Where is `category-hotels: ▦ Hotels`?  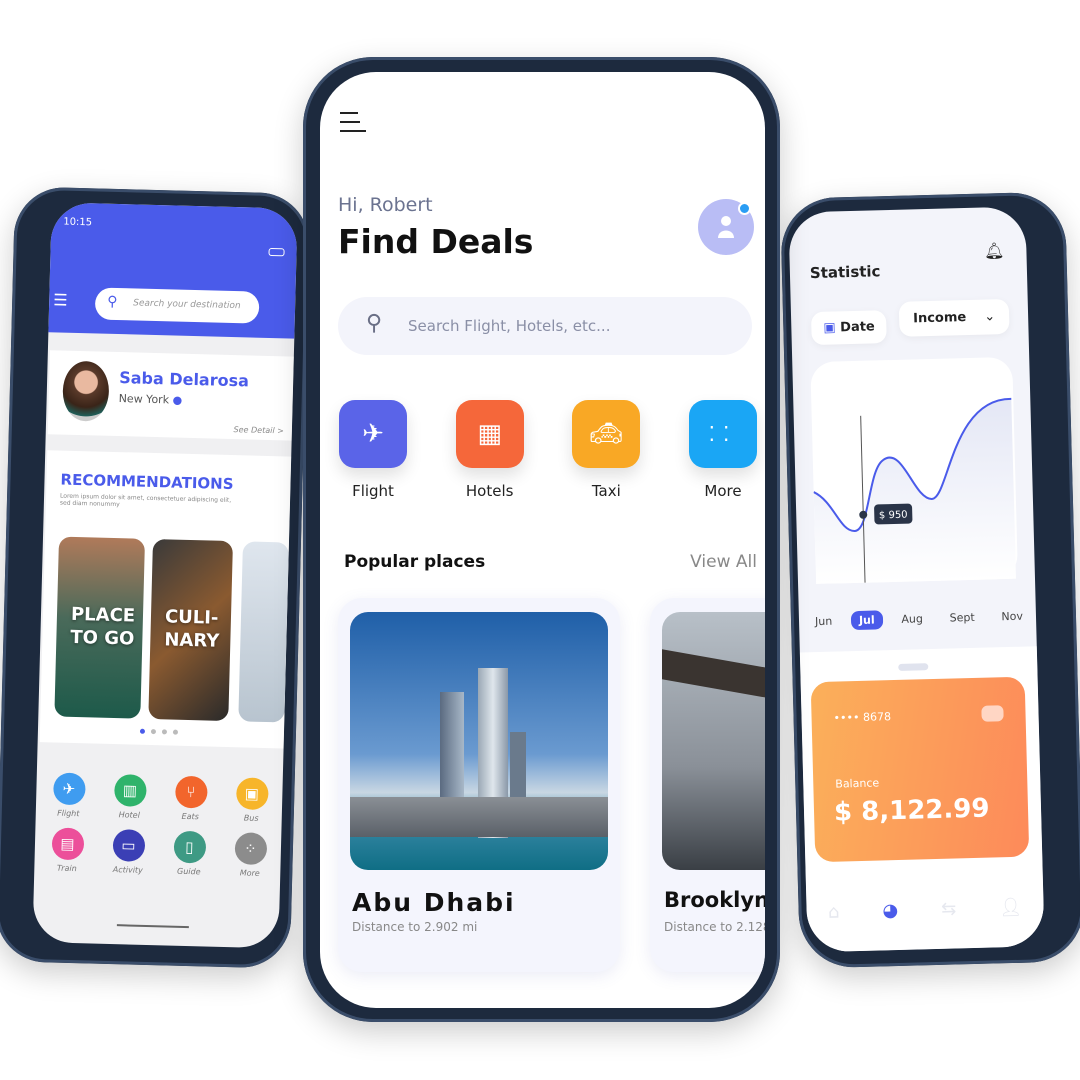 category-hotels: ▦ Hotels is located at coordinates (490, 450).